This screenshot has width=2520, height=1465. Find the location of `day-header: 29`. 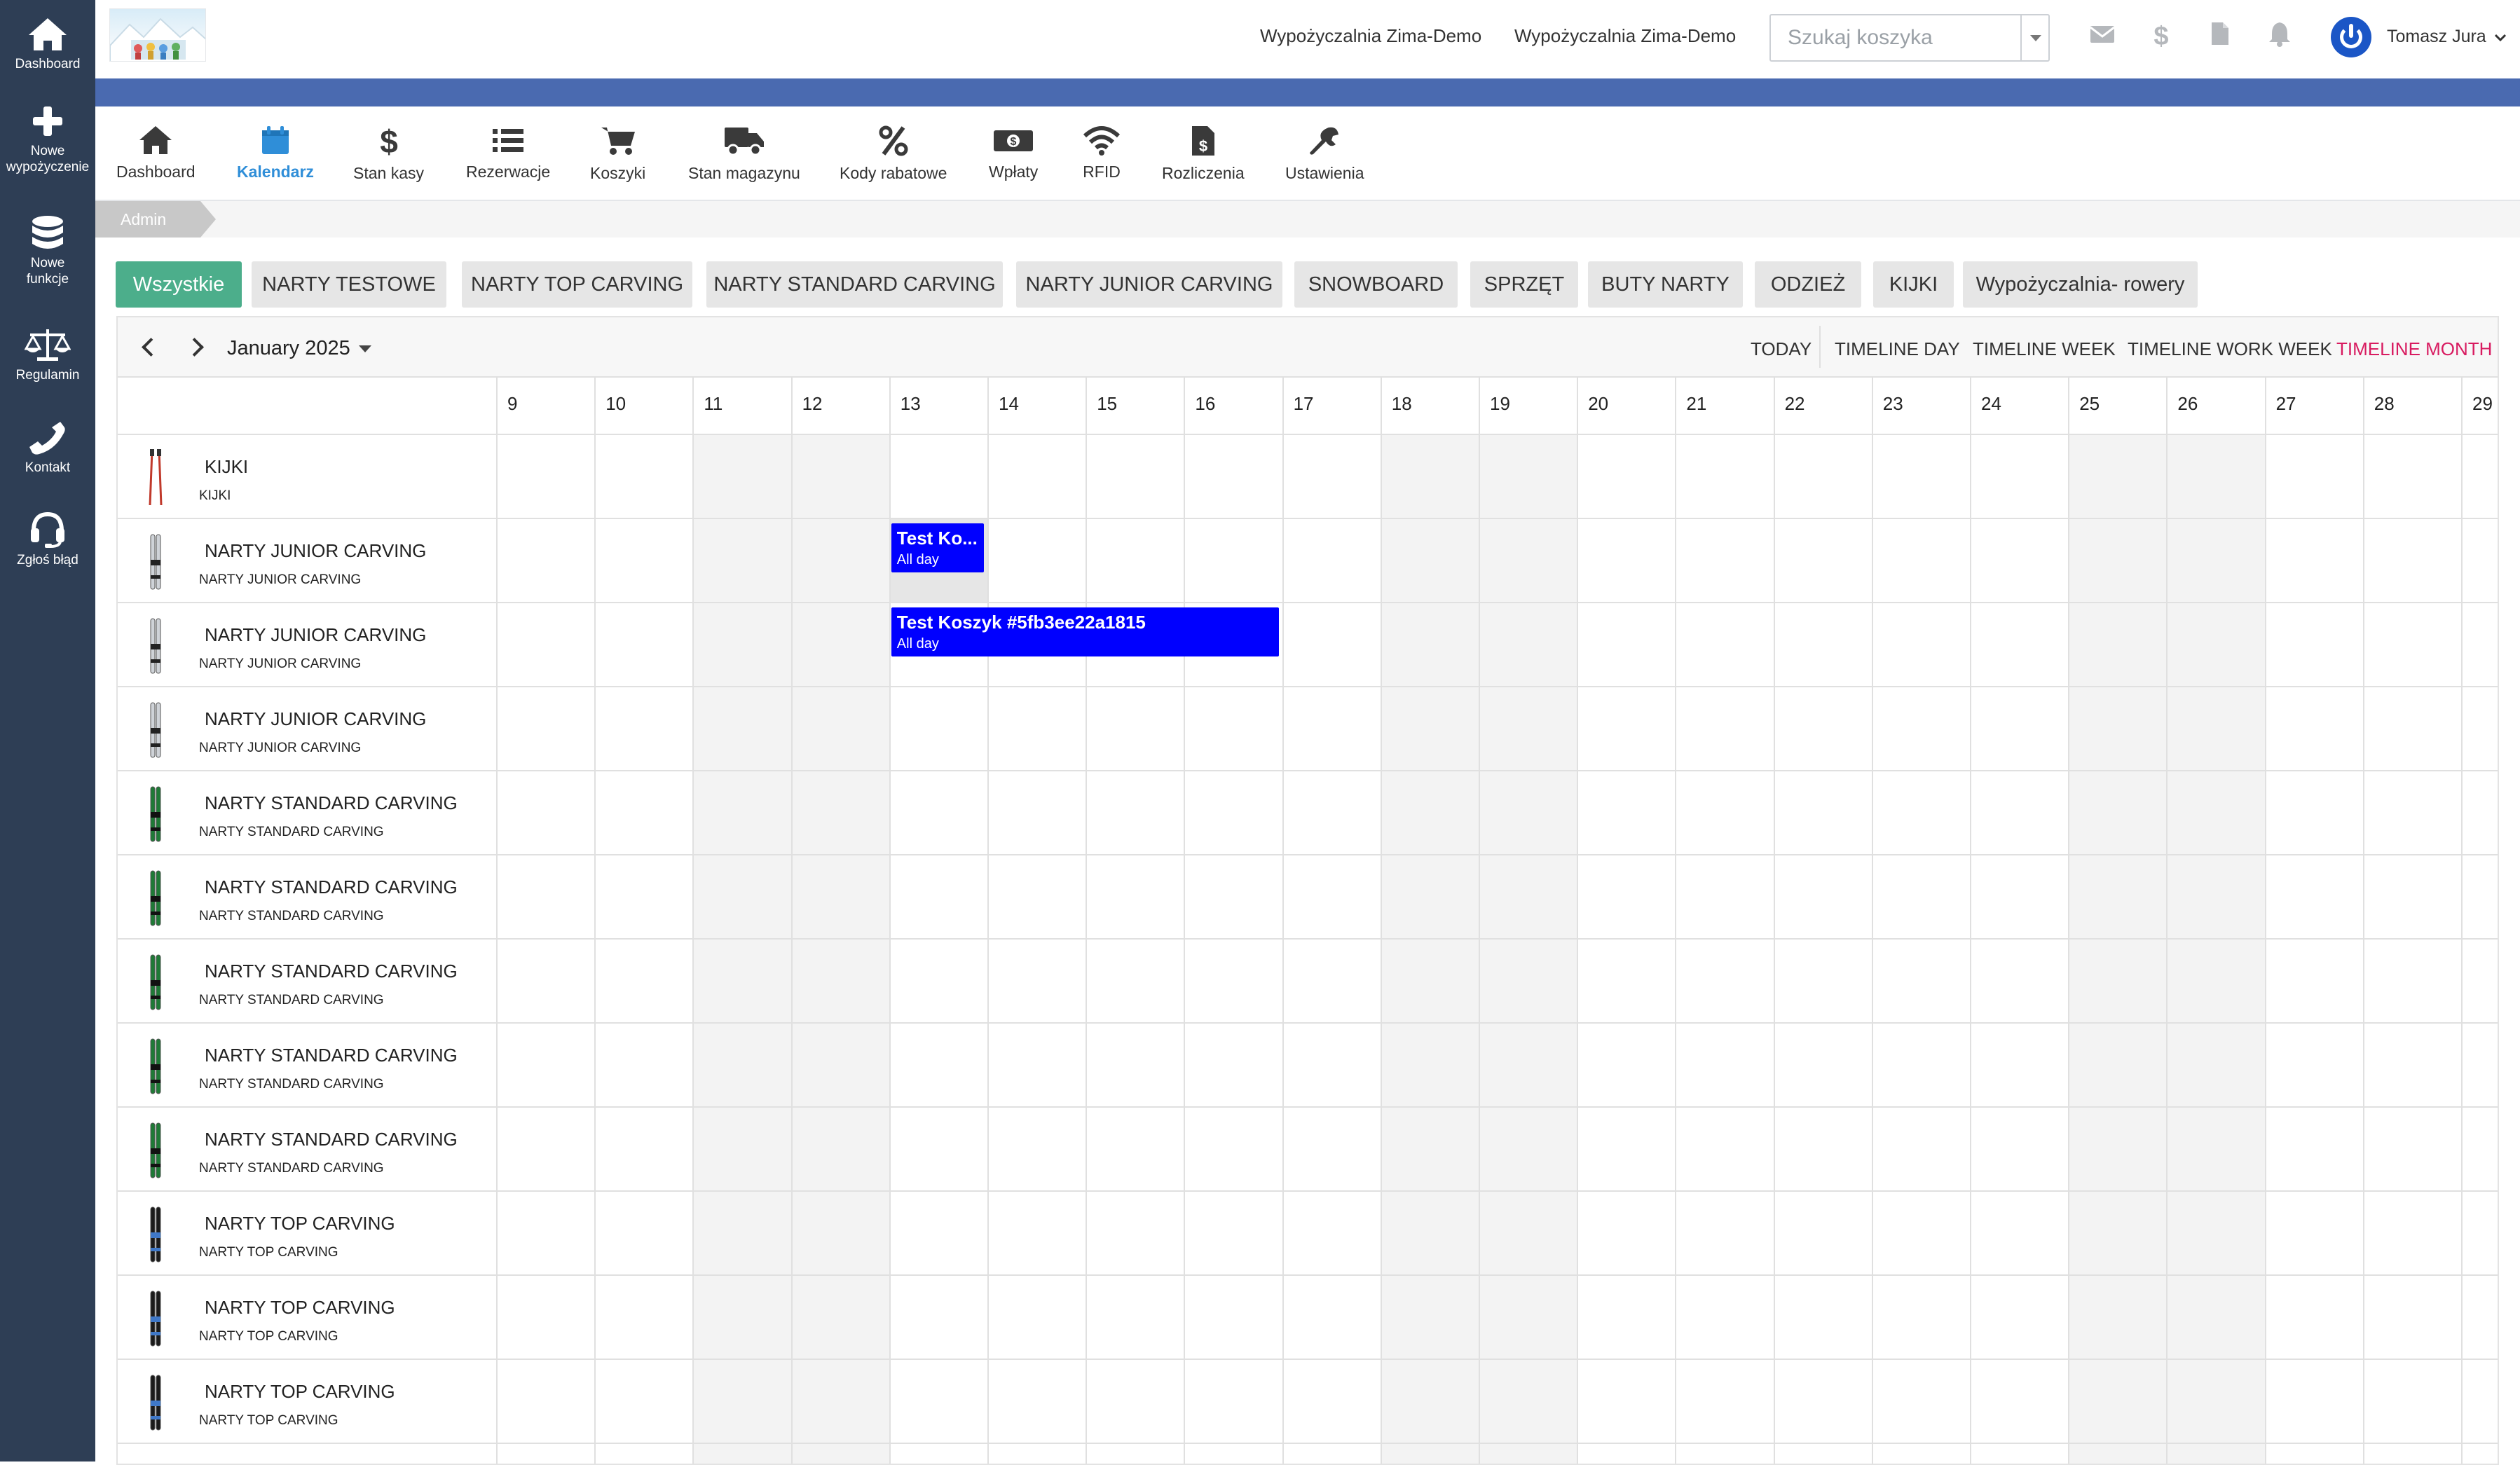

day-header: 29 is located at coordinates (2479, 406).